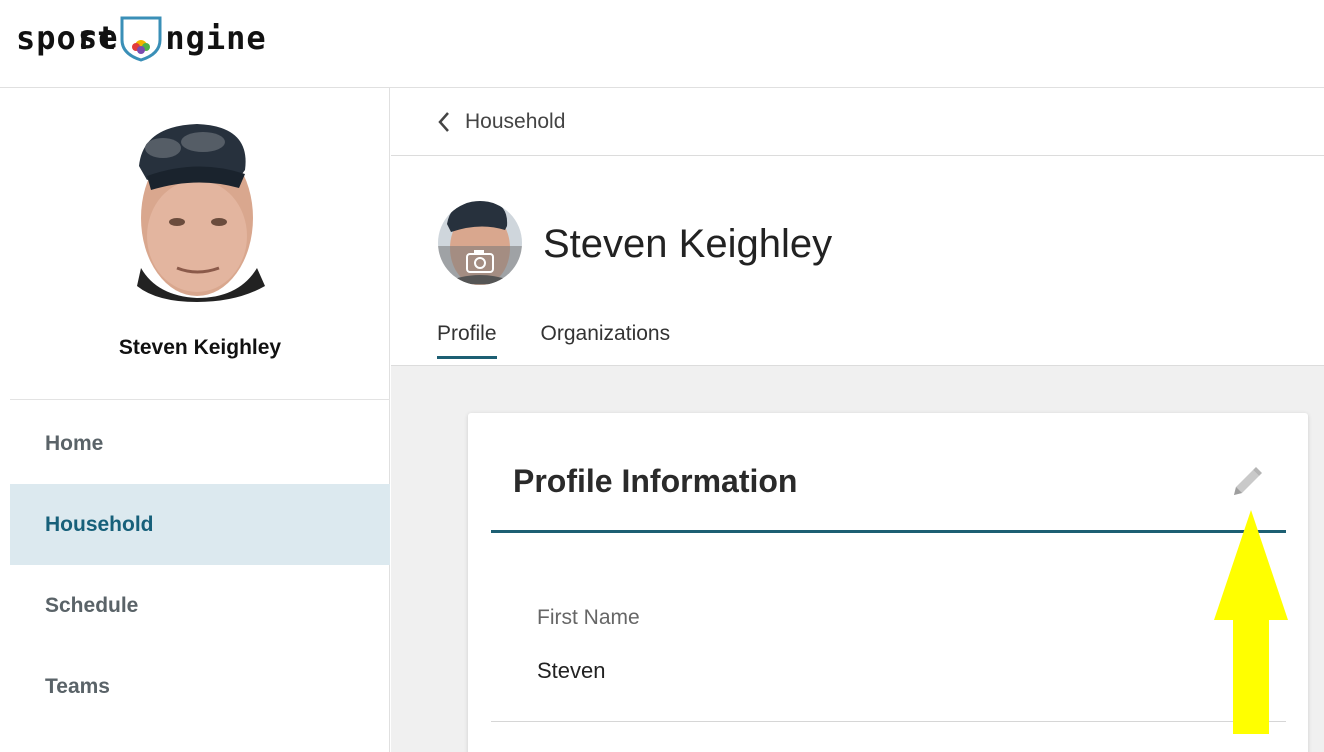 The height and width of the screenshot is (752, 1324). What do you see at coordinates (98, 37) in the screenshot?
I see `logo-text-mid: se` at bounding box center [98, 37].